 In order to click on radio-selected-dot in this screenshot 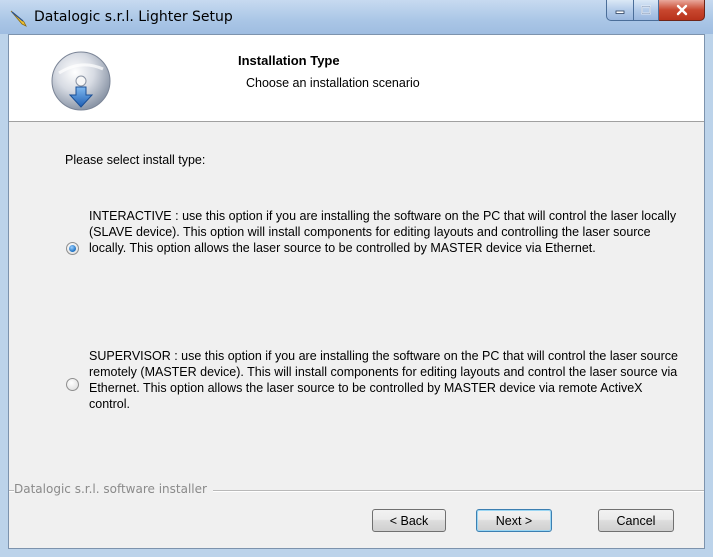, I will do `click(72, 248)`.